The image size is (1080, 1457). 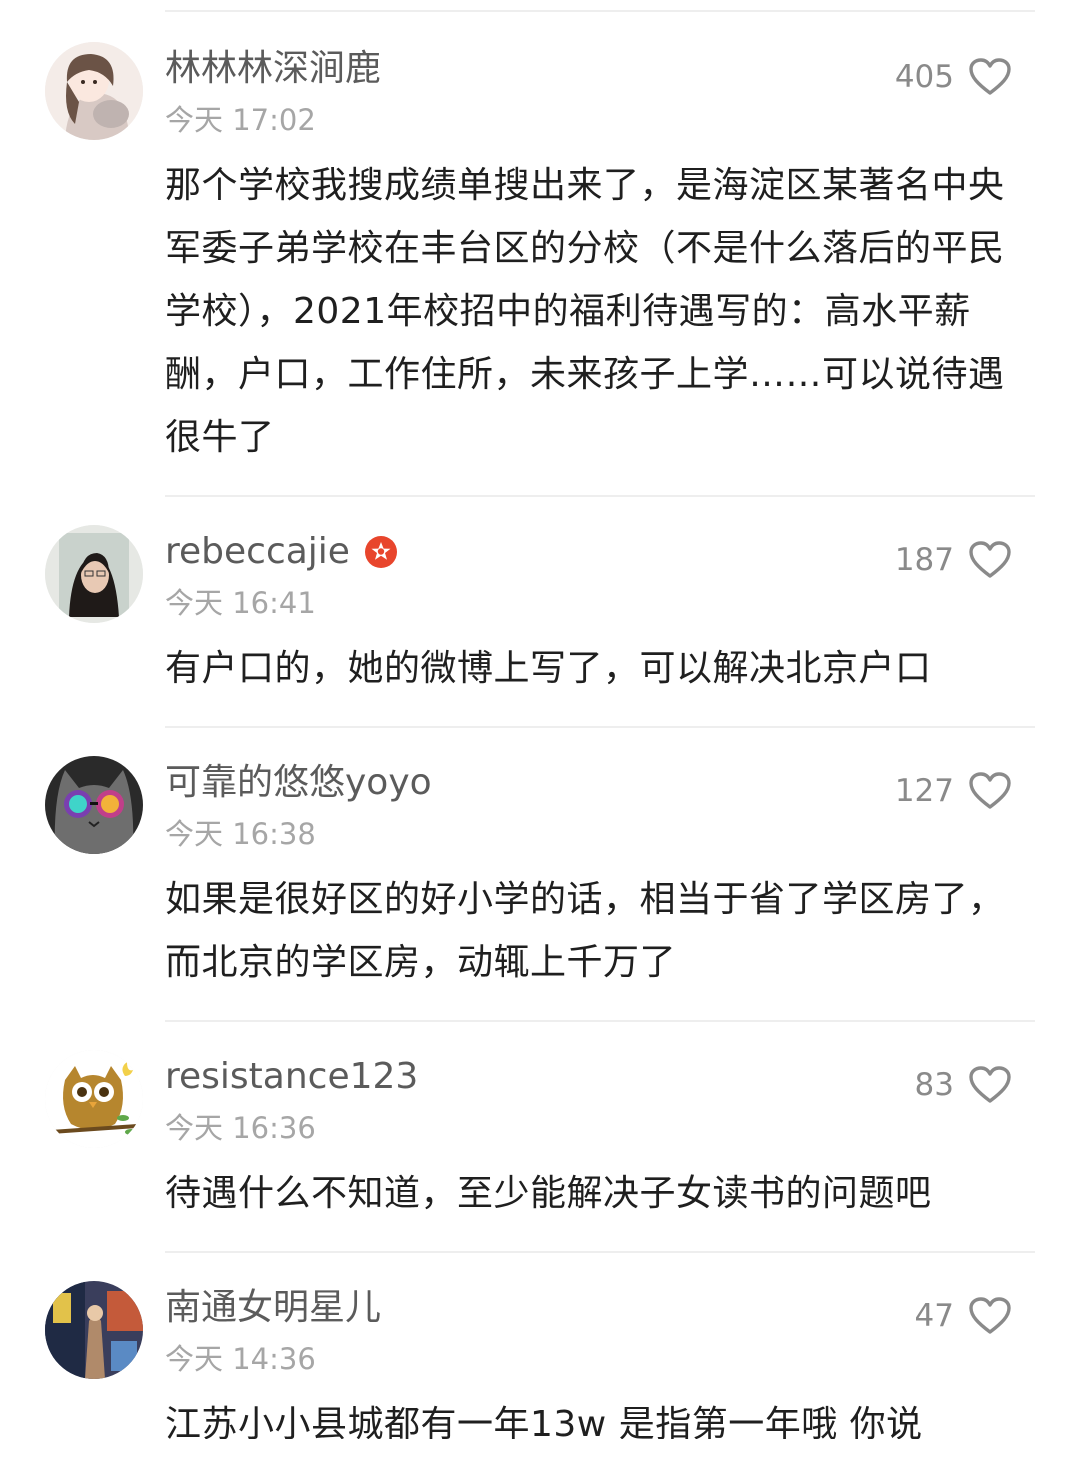 I want to click on like-button: 127, so click(x=953, y=791).